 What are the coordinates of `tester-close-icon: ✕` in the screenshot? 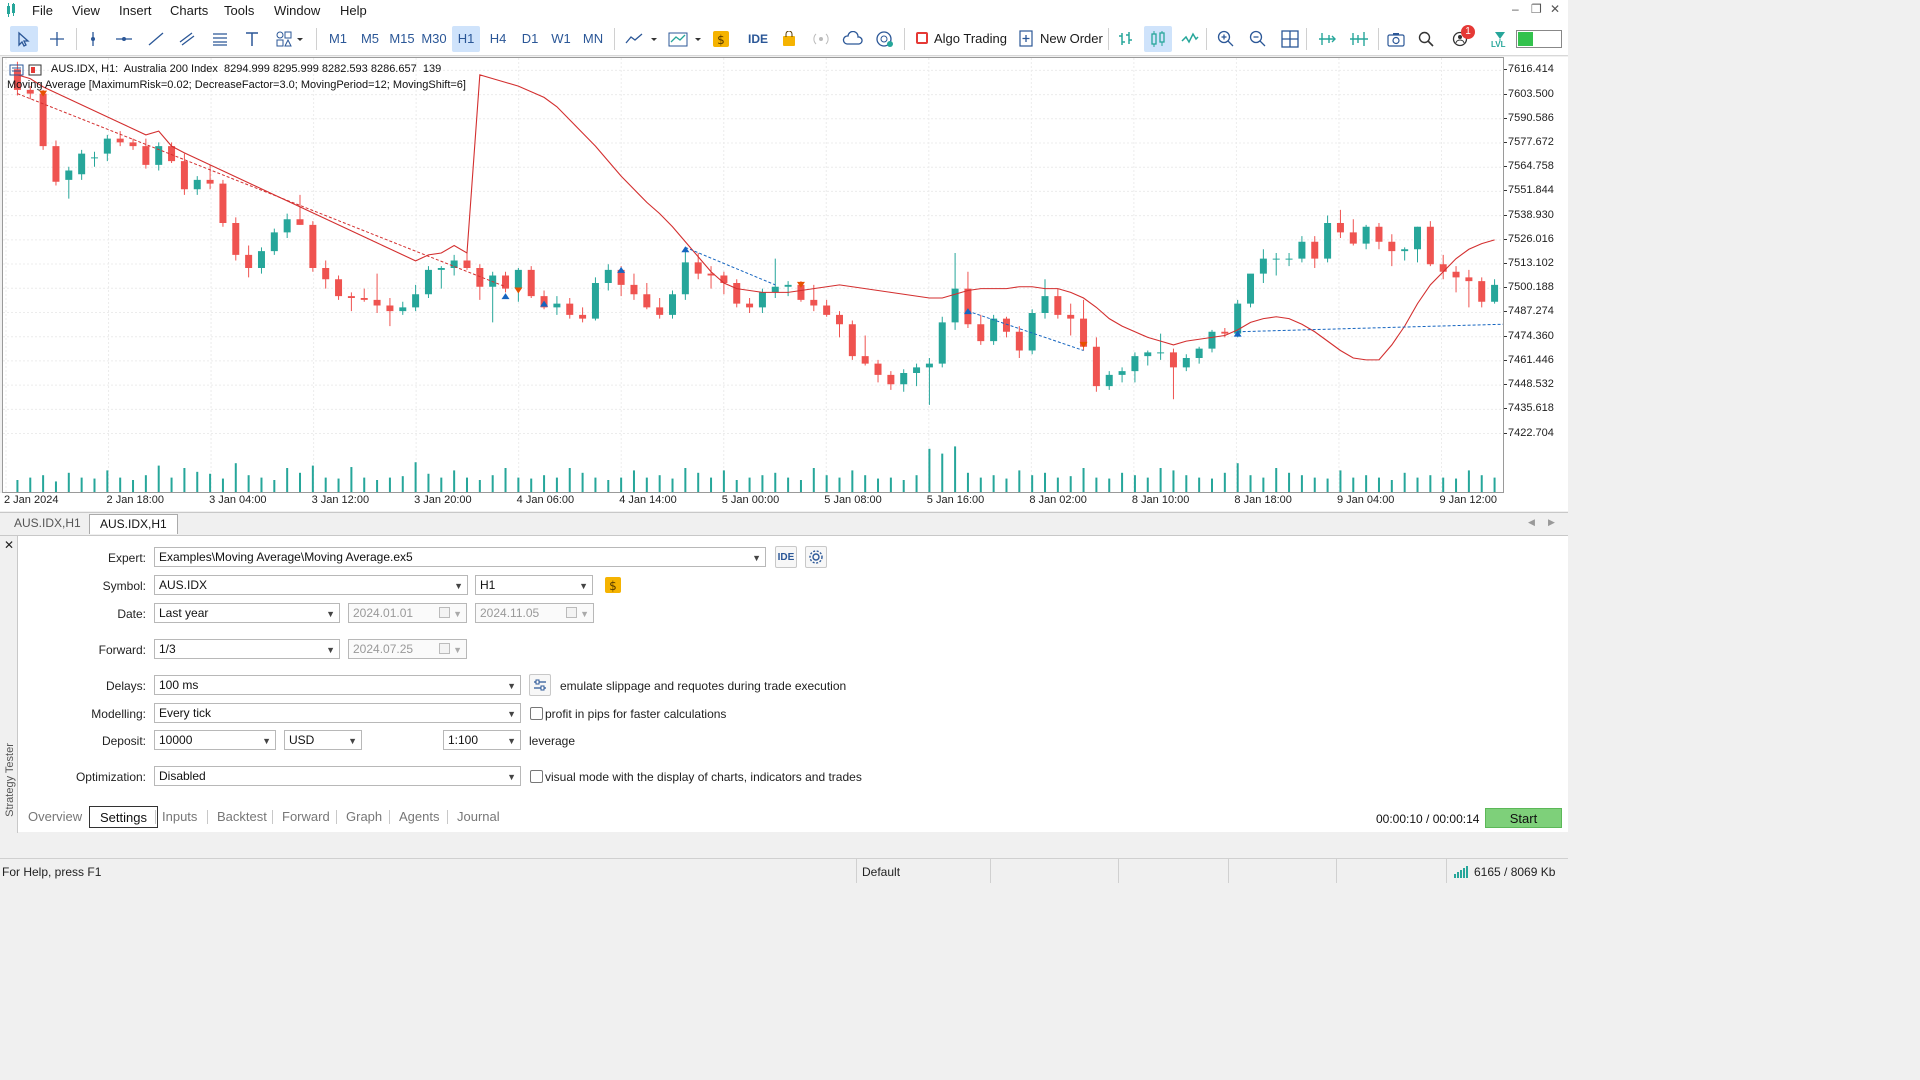 It's located at (9, 545).